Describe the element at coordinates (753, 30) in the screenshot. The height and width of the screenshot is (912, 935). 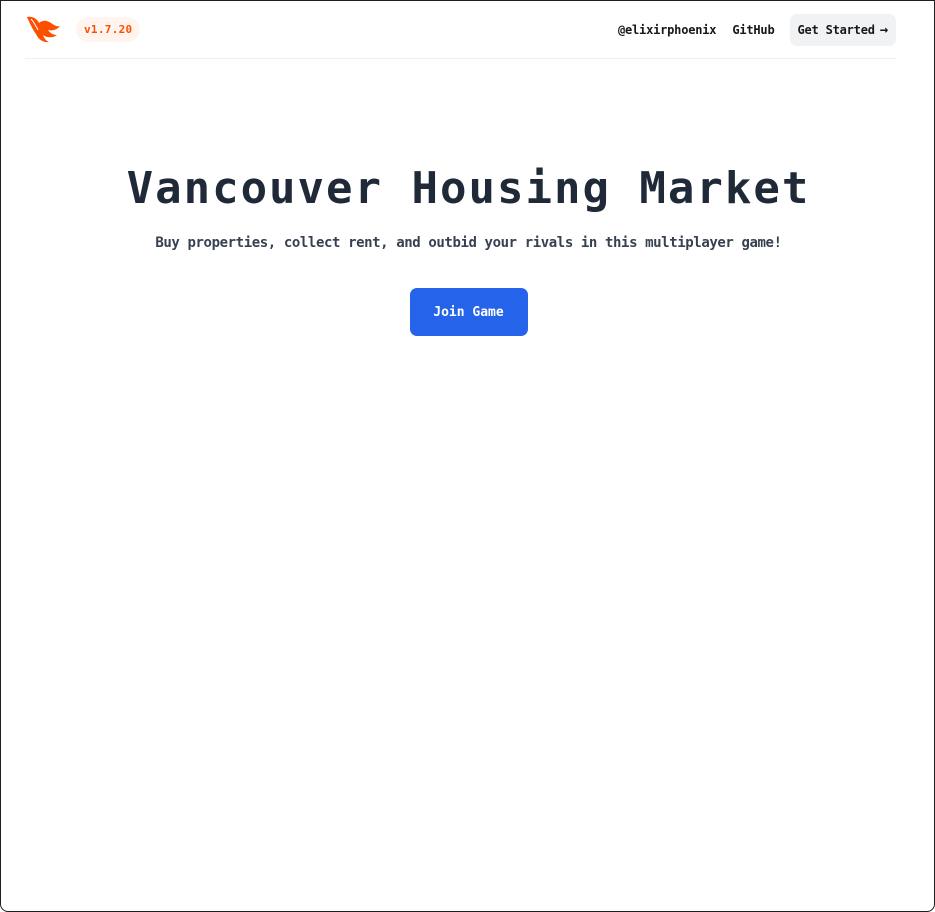
I see `github-link: GitHub` at that location.